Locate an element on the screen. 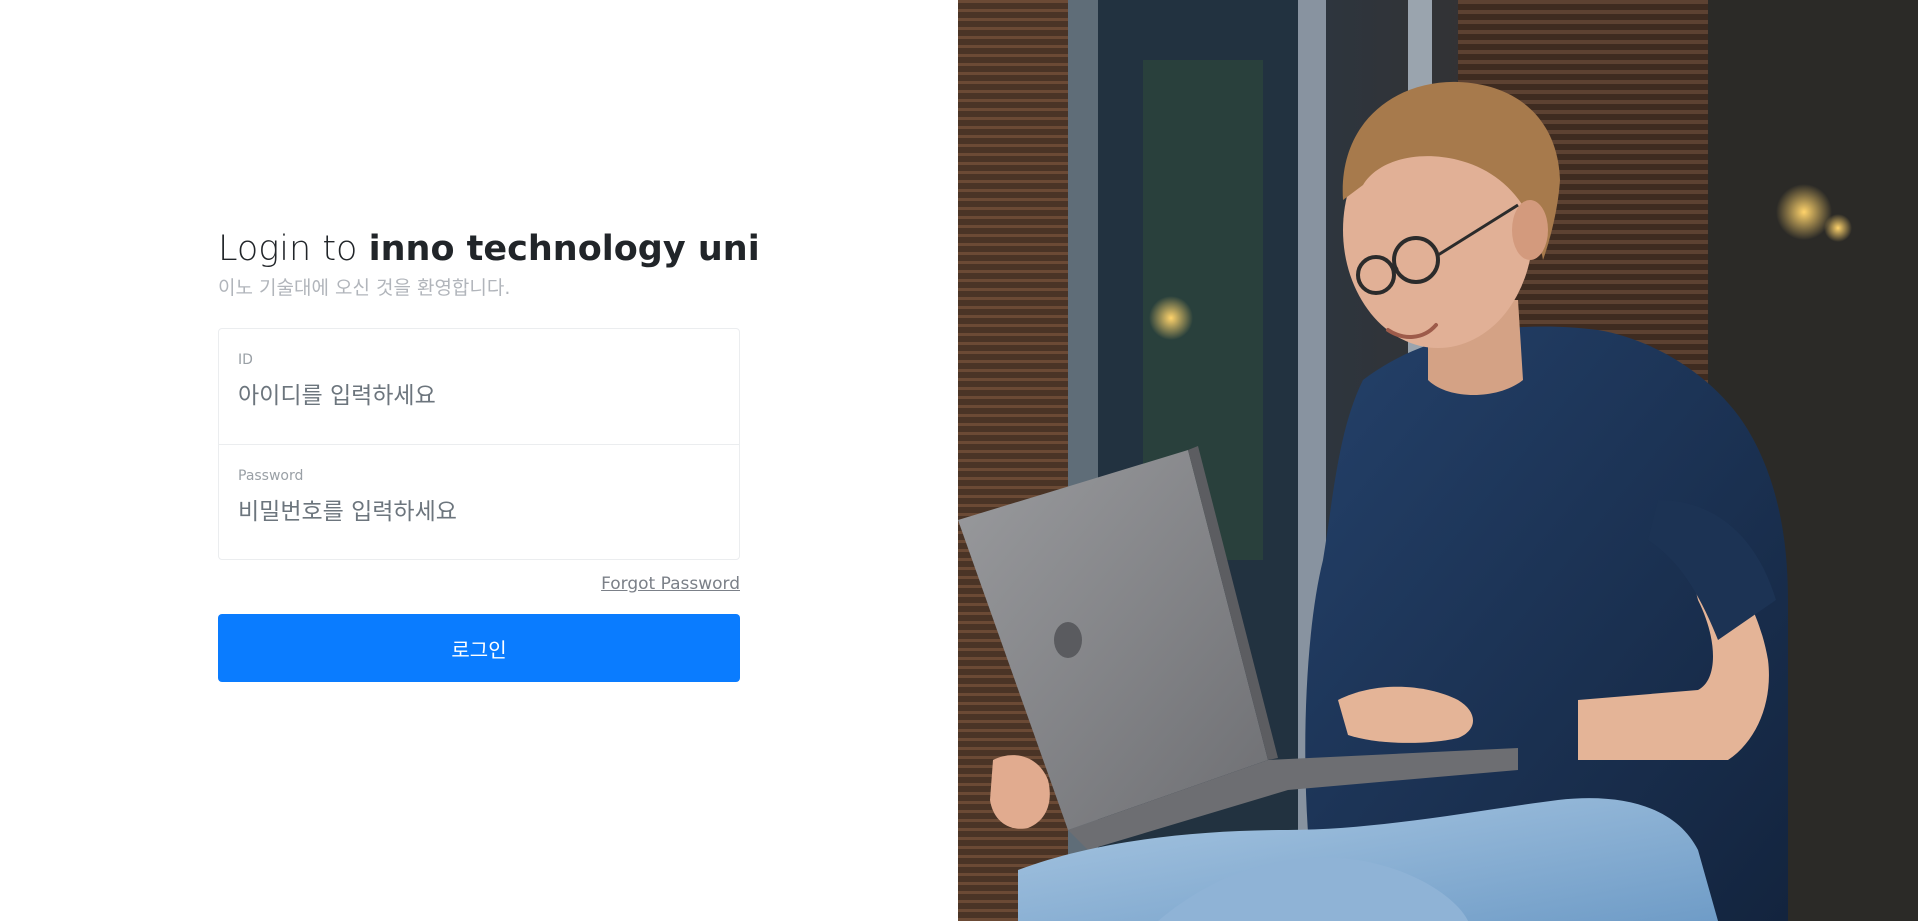 This screenshot has width=1918, height=921. page-title: Login to inno technology uni is located at coordinates (489, 249).